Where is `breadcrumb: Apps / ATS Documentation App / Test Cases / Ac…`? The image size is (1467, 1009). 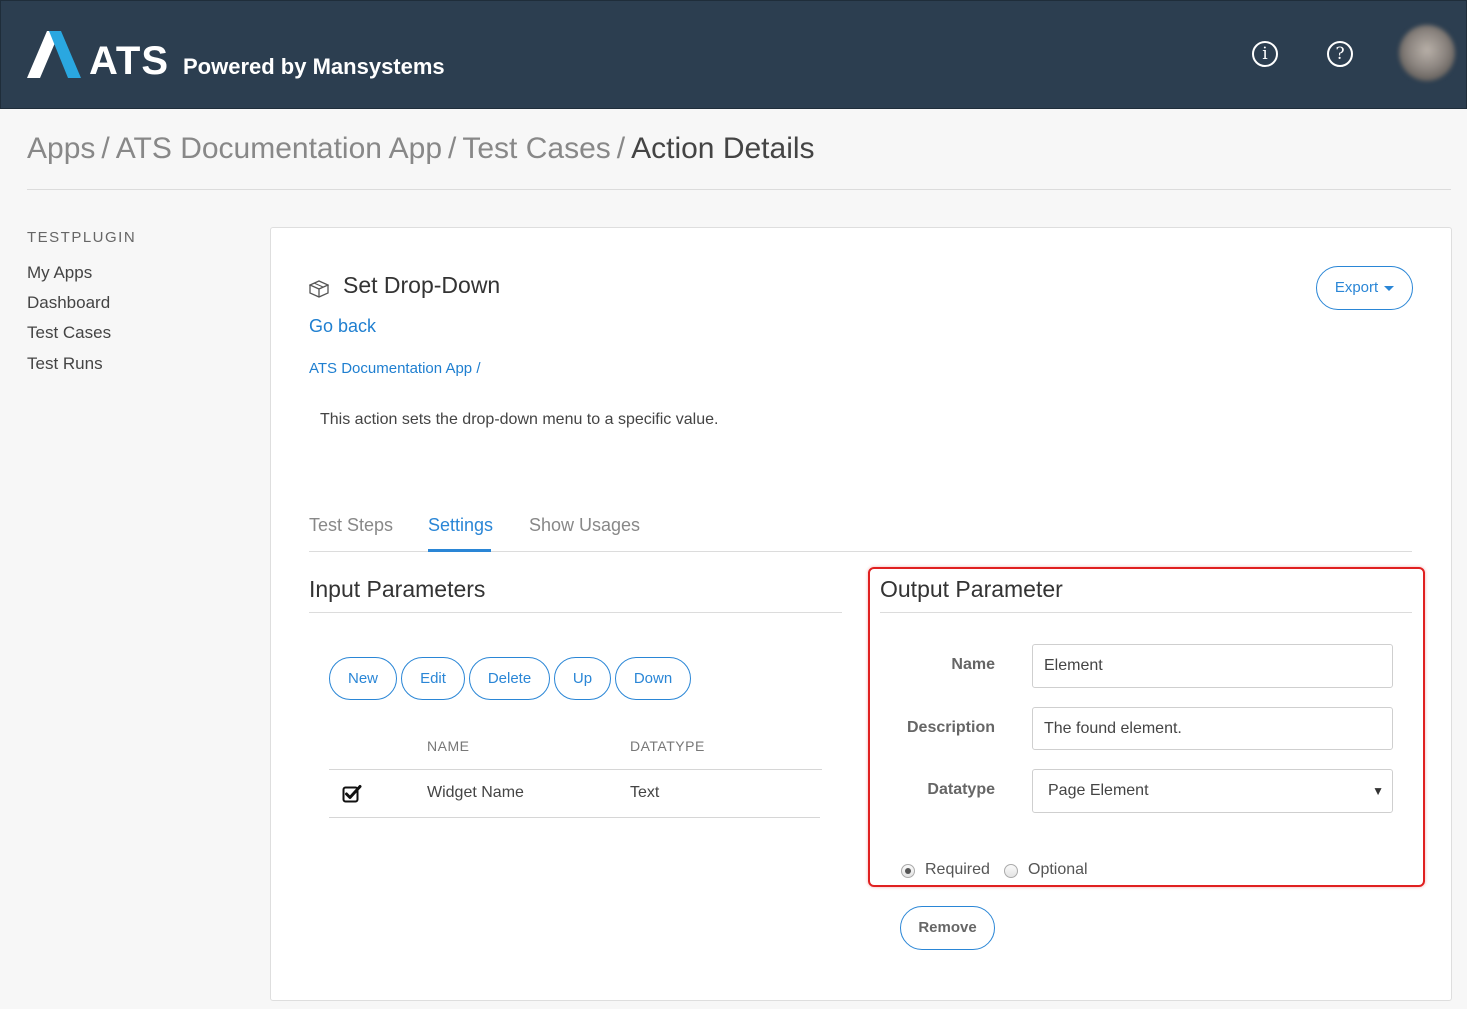 breadcrumb: Apps / ATS Documentation App / Test Cases / Ac… is located at coordinates (421, 149).